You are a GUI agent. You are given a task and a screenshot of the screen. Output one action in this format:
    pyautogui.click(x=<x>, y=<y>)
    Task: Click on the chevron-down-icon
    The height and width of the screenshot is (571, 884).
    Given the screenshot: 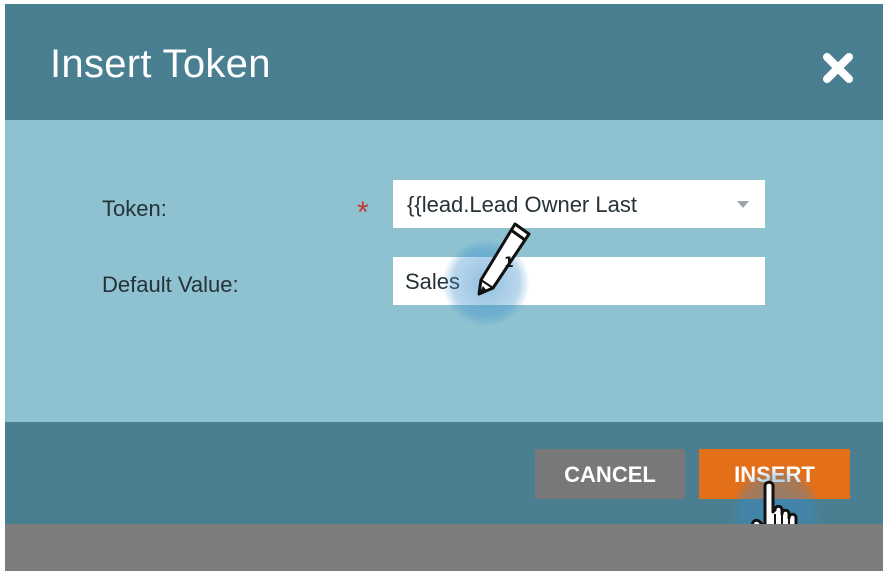 What is the action you would take?
    pyautogui.click(x=743, y=204)
    